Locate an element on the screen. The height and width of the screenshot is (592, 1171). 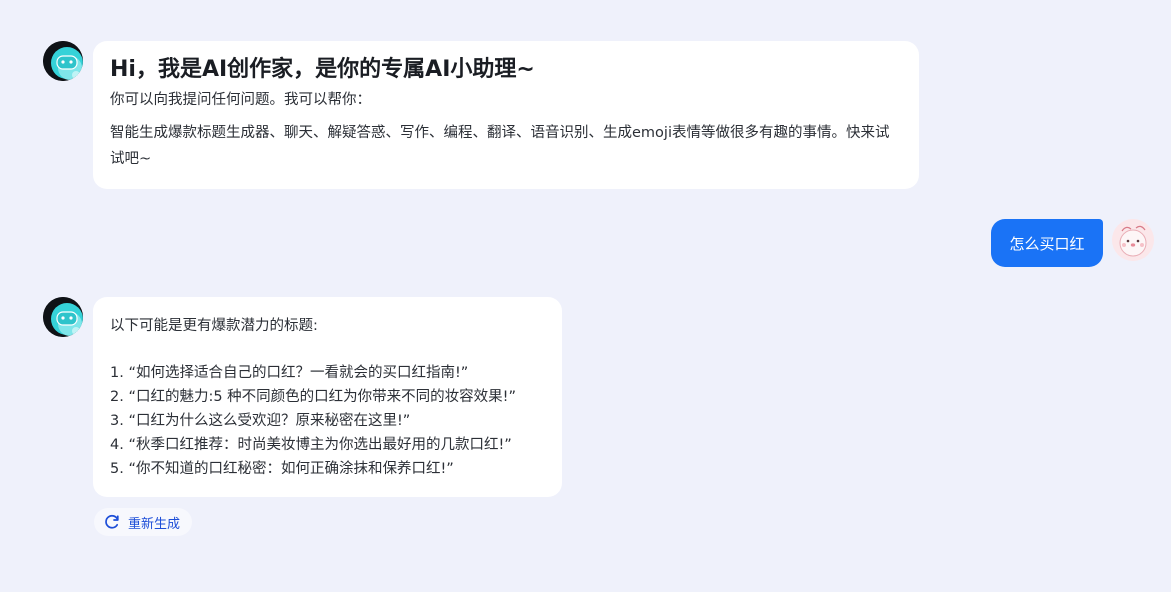
list-item: 5. “你不知道的口红秘密：如何正确涂抹和保养口红!” is located at coordinates (282, 469).